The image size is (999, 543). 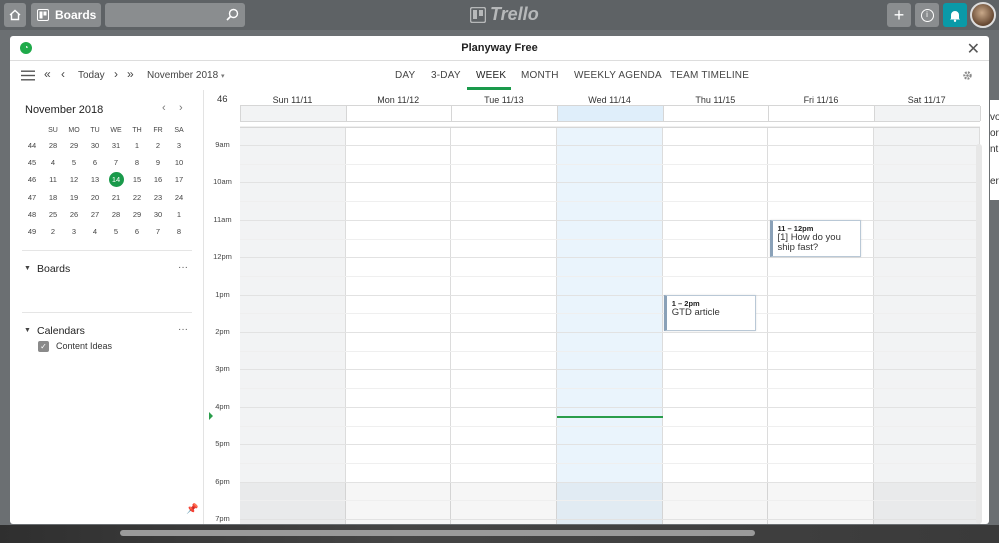 I want to click on tab-week: WEEK, so click(x=491, y=75).